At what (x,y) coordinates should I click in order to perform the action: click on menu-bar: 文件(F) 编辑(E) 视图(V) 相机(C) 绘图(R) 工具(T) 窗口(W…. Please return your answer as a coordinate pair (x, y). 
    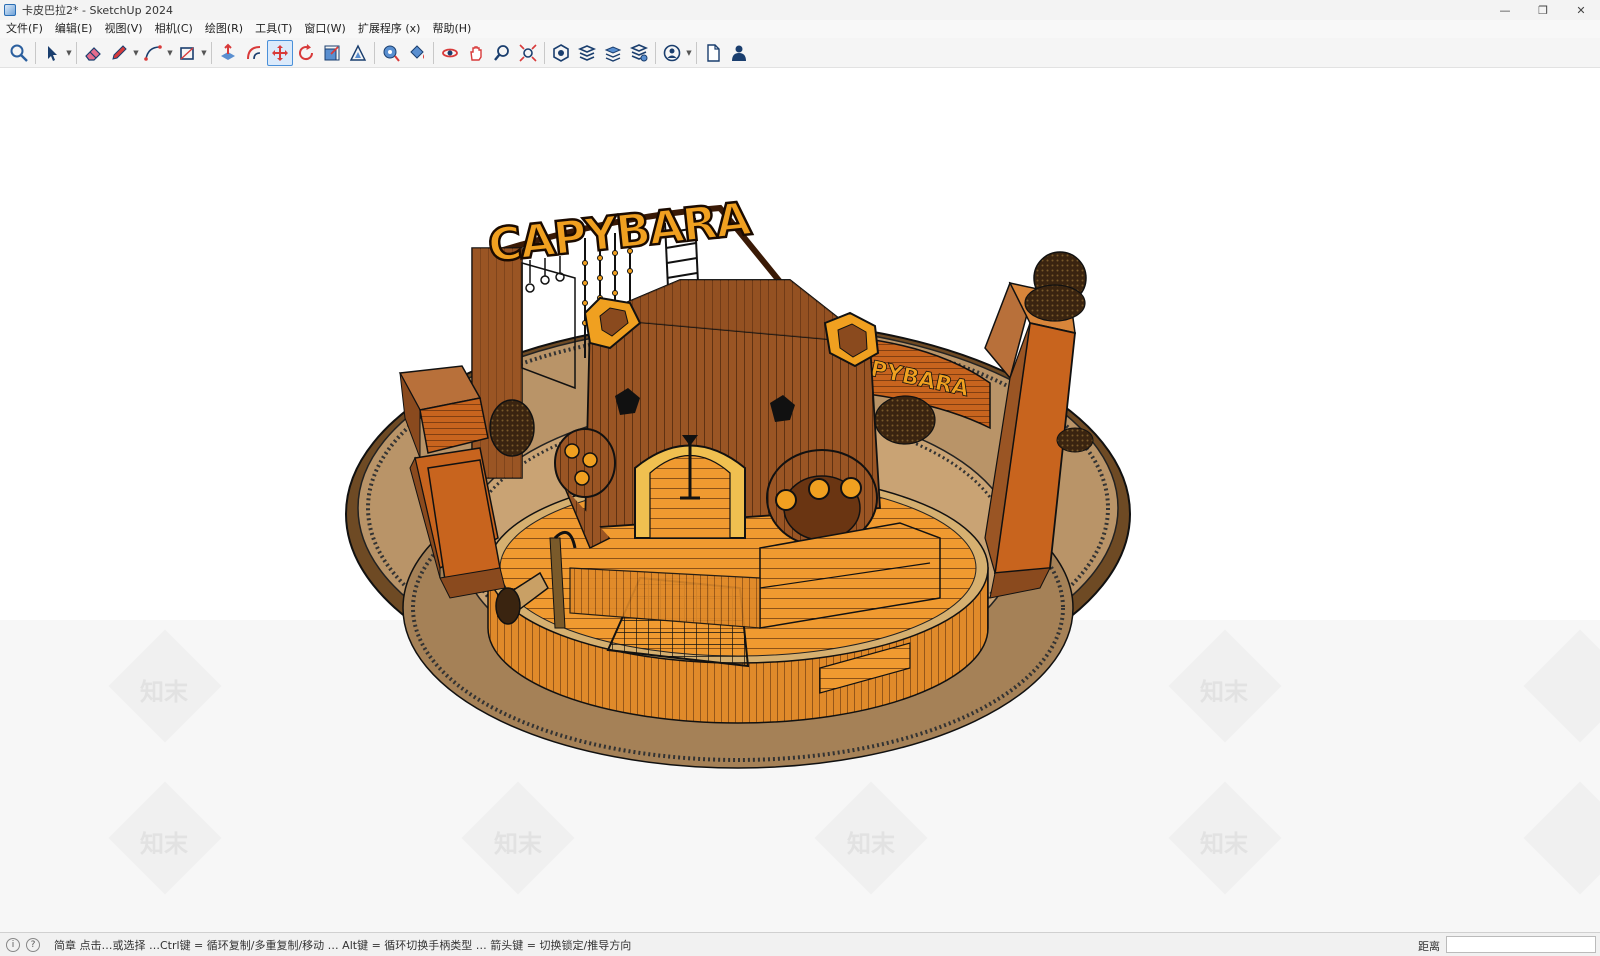
    Looking at the image, I should click on (800, 29).